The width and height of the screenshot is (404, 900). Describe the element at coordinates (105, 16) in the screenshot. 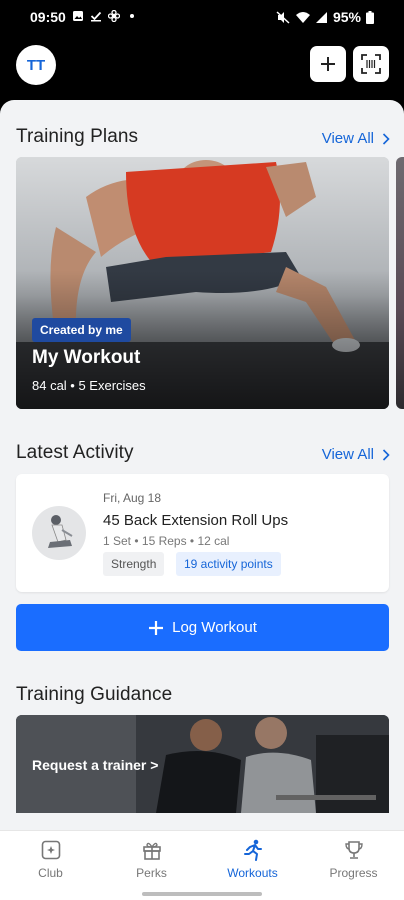

I see `notification-icons` at that location.